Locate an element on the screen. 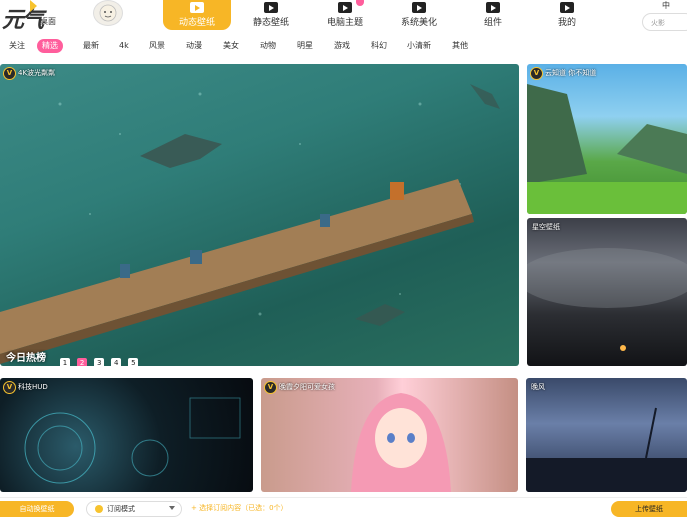  wallpaper-tile: V 晚霞夕阳可爱女孩 is located at coordinates (389, 435).